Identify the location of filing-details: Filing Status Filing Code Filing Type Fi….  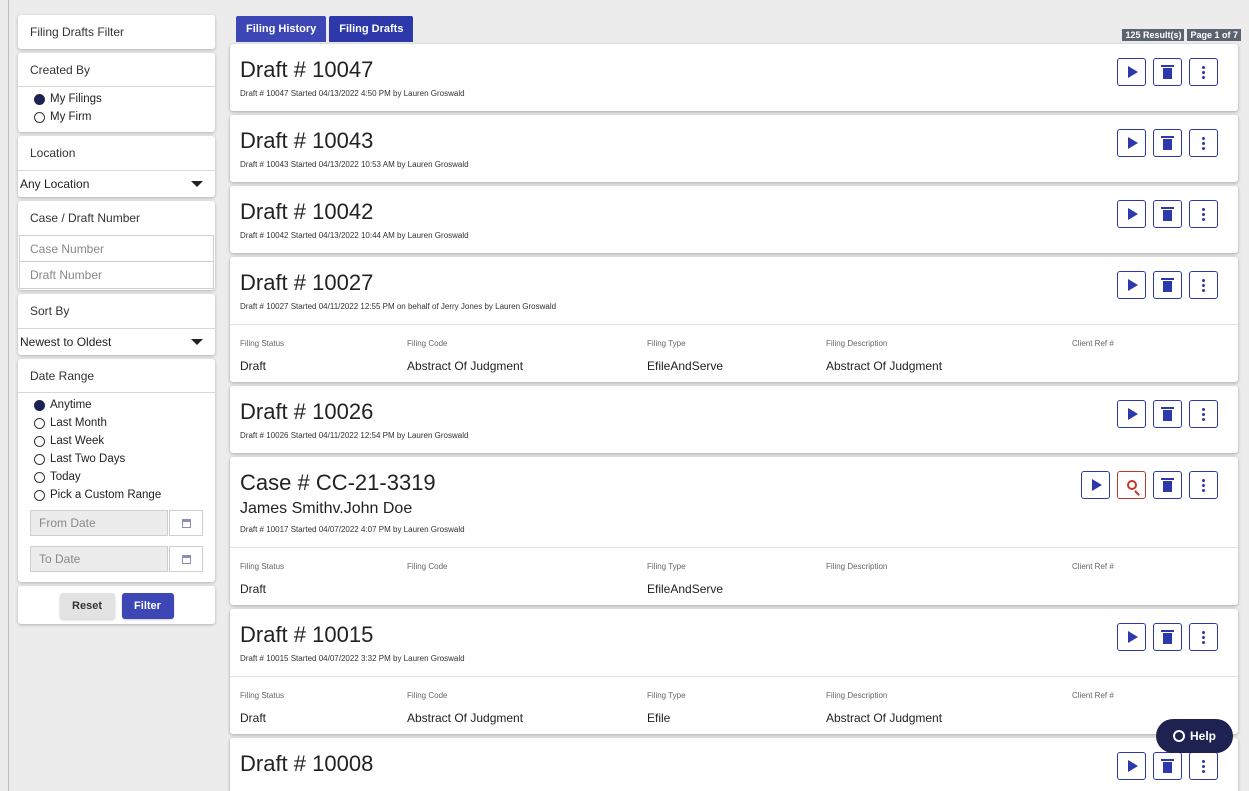
(734, 576).